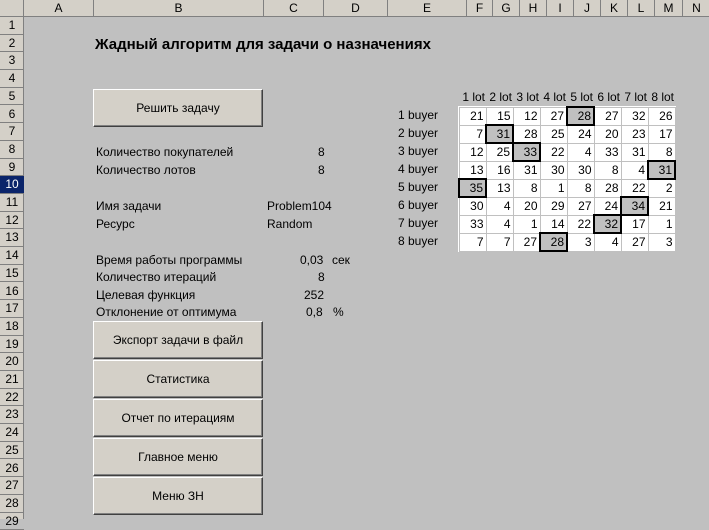 This screenshot has width=709, height=530. Describe the element at coordinates (12, 97) in the screenshot. I see `row-header-5: 5` at that location.